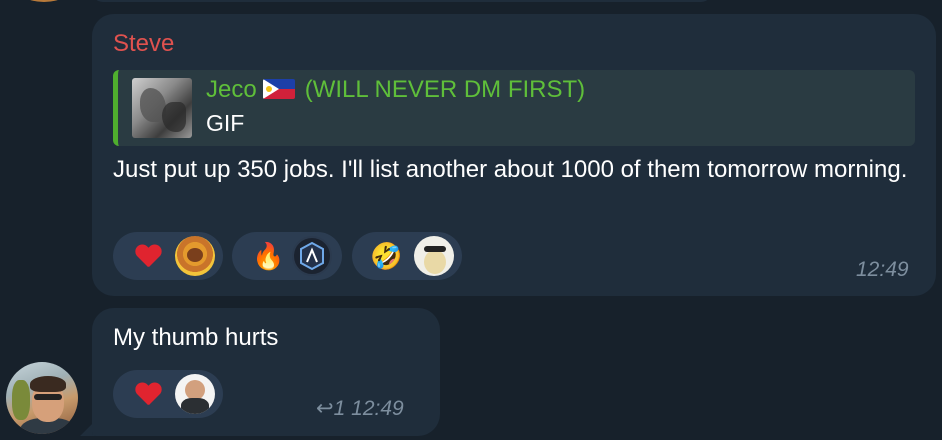 This screenshot has height=440, width=942. Describe the element at coordinates (402, 1) in the screenshot. I see `previous-message-bubble` at that location.